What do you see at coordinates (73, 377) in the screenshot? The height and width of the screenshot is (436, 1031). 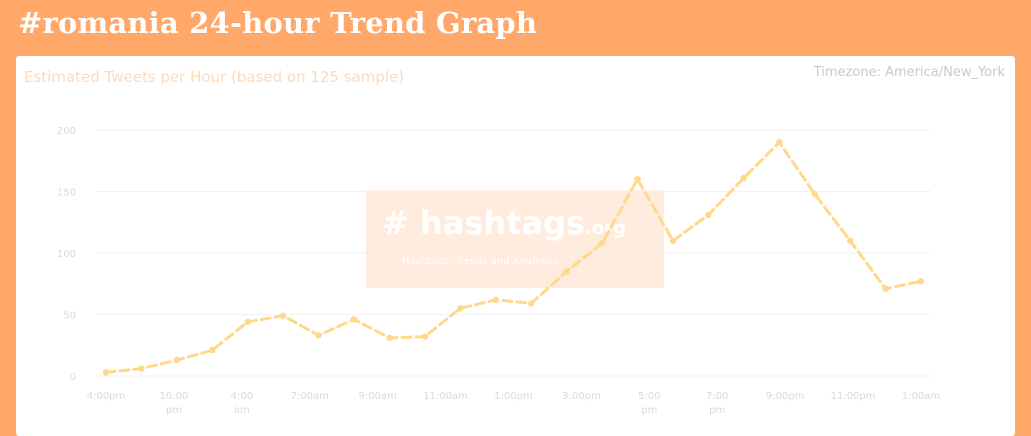 I see `y-tick-label: 0` at bounding box center [73, 377].